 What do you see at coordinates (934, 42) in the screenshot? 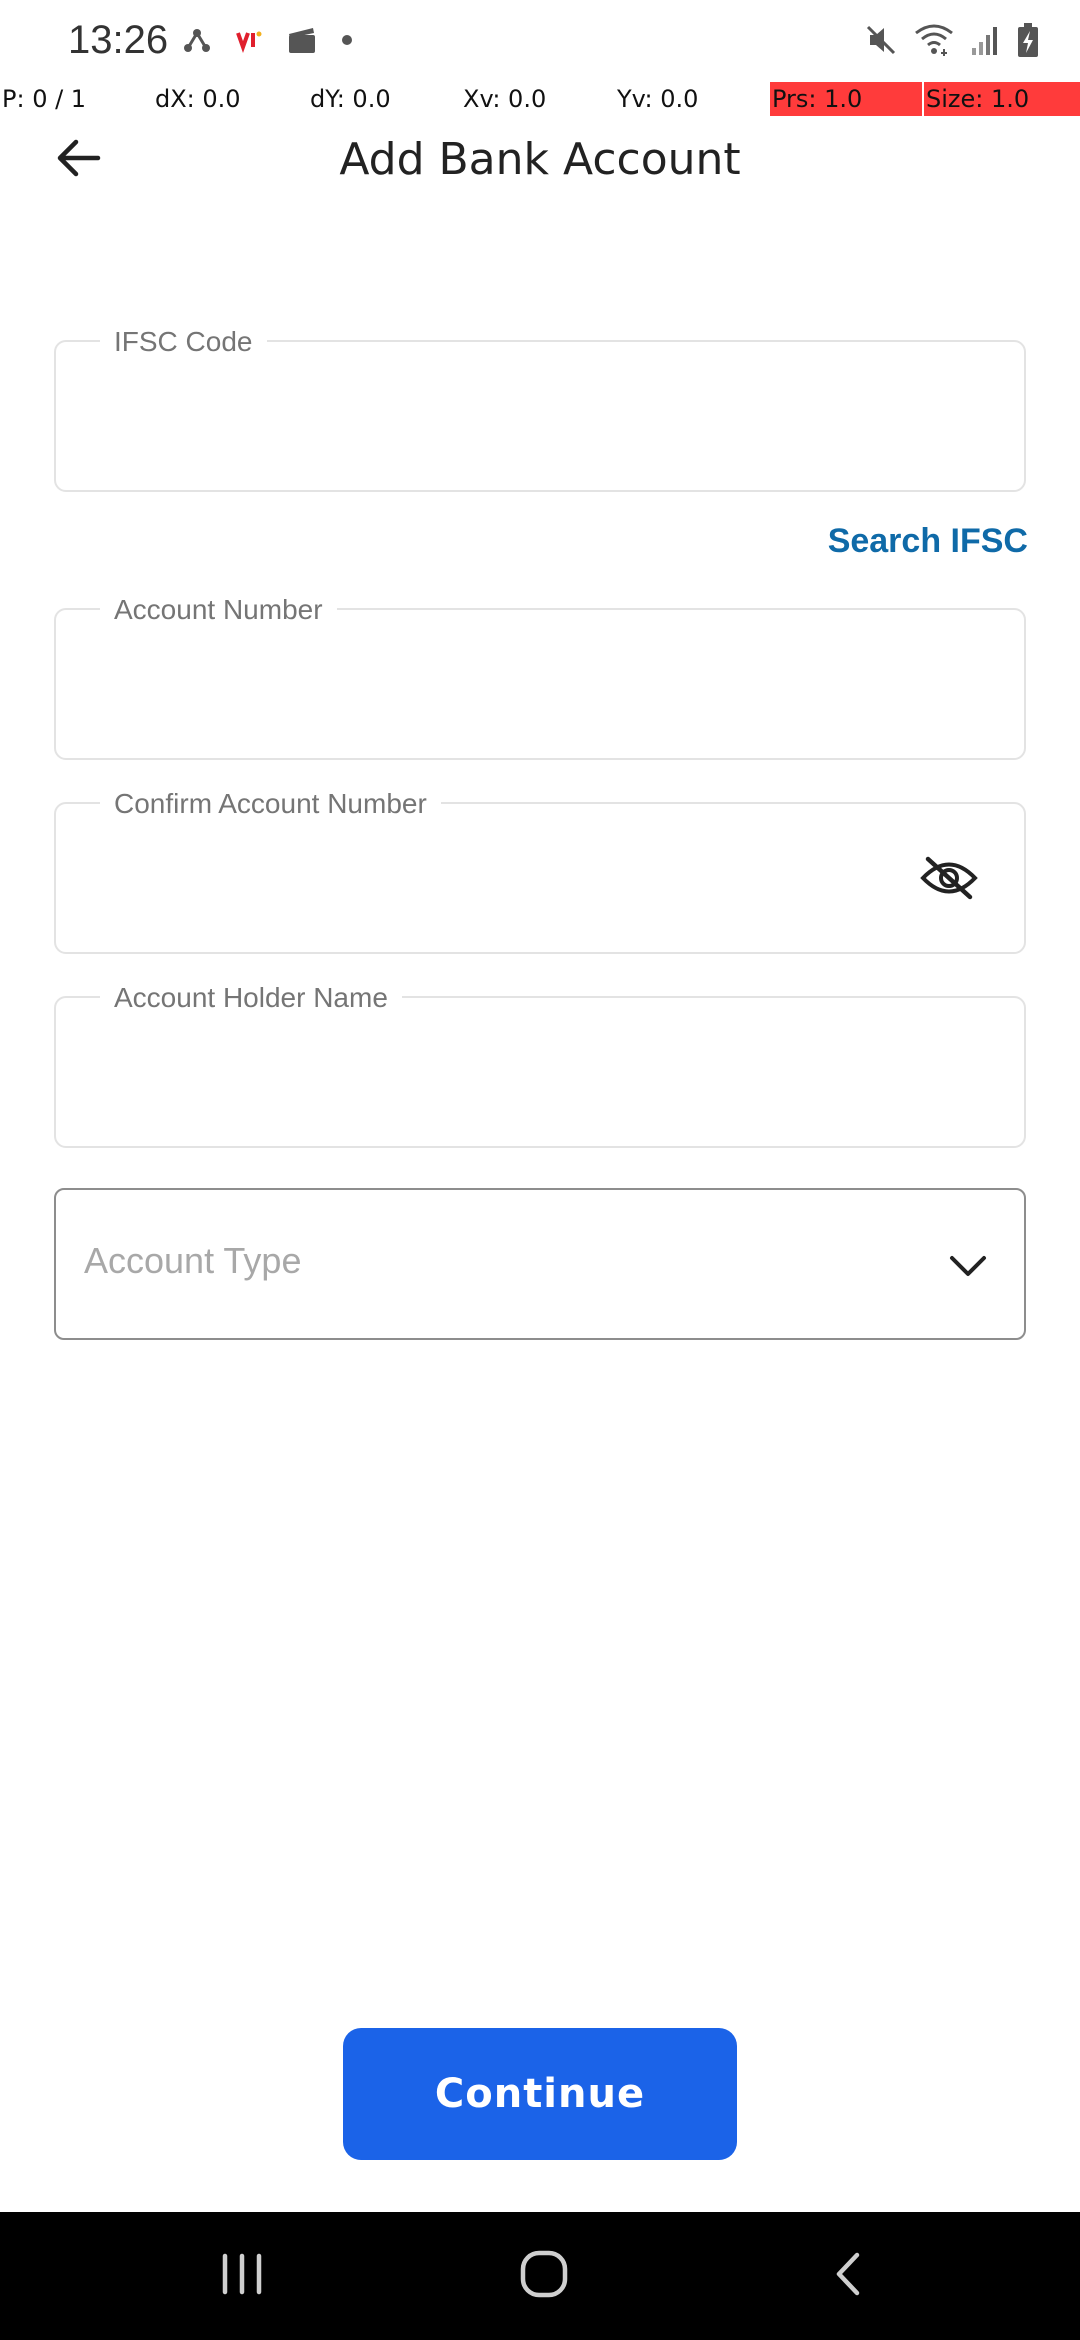
I see `wifi-icon` at bounding box center [934, 42].